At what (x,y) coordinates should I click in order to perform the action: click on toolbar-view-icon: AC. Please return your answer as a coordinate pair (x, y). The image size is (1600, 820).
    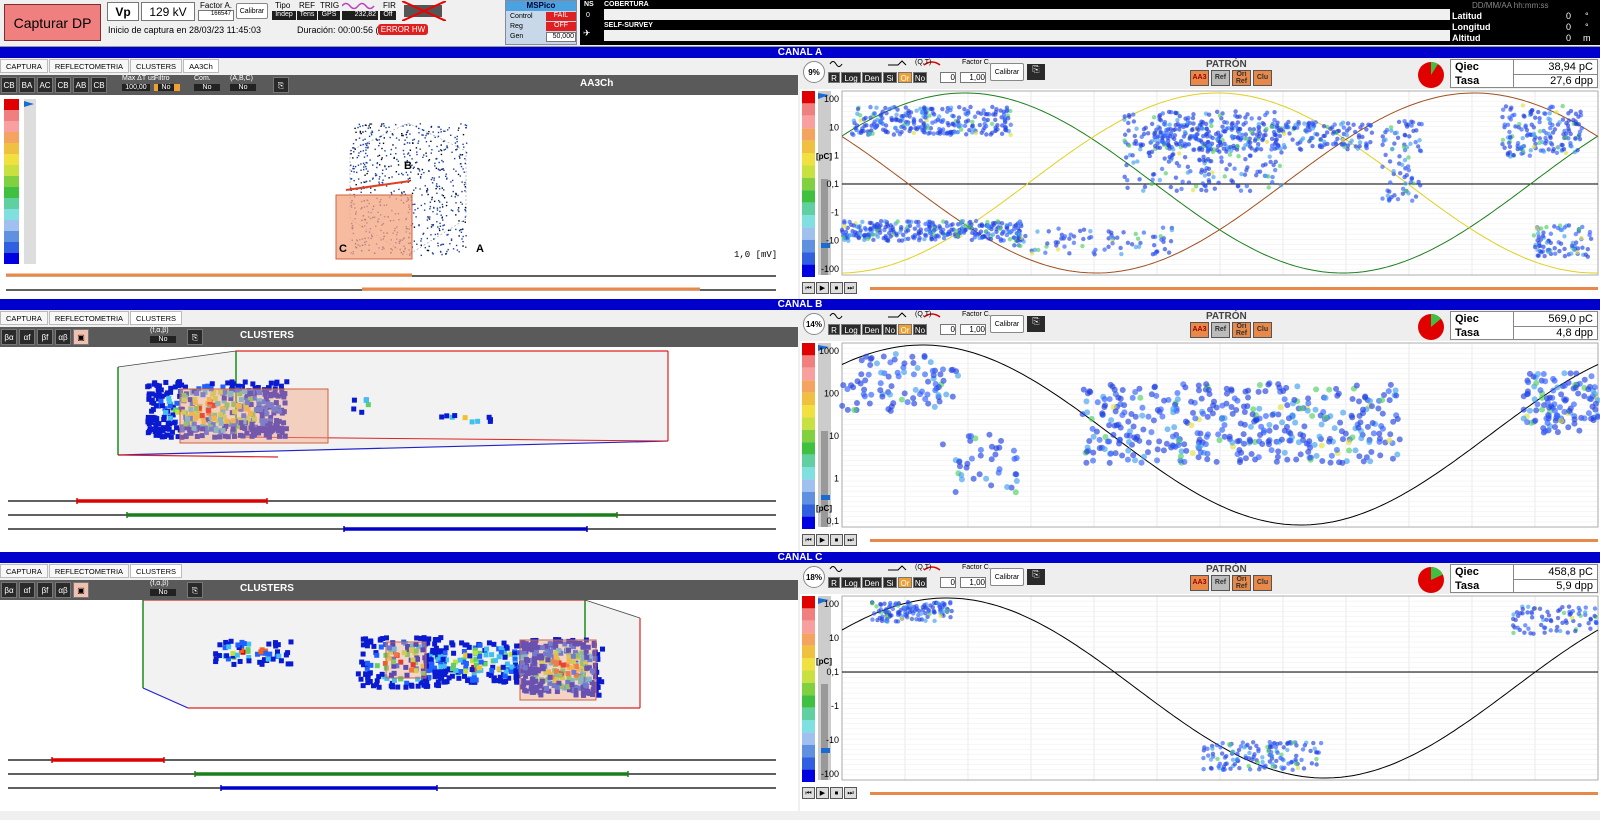
    Looking at the image, I should click on (45, 85).